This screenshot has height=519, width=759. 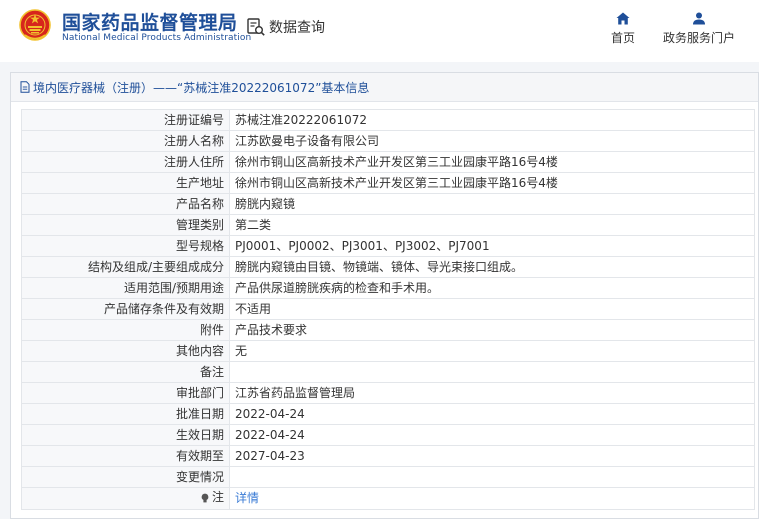 I want to click on field-label: 生产地址, so click(x=125, y=183).